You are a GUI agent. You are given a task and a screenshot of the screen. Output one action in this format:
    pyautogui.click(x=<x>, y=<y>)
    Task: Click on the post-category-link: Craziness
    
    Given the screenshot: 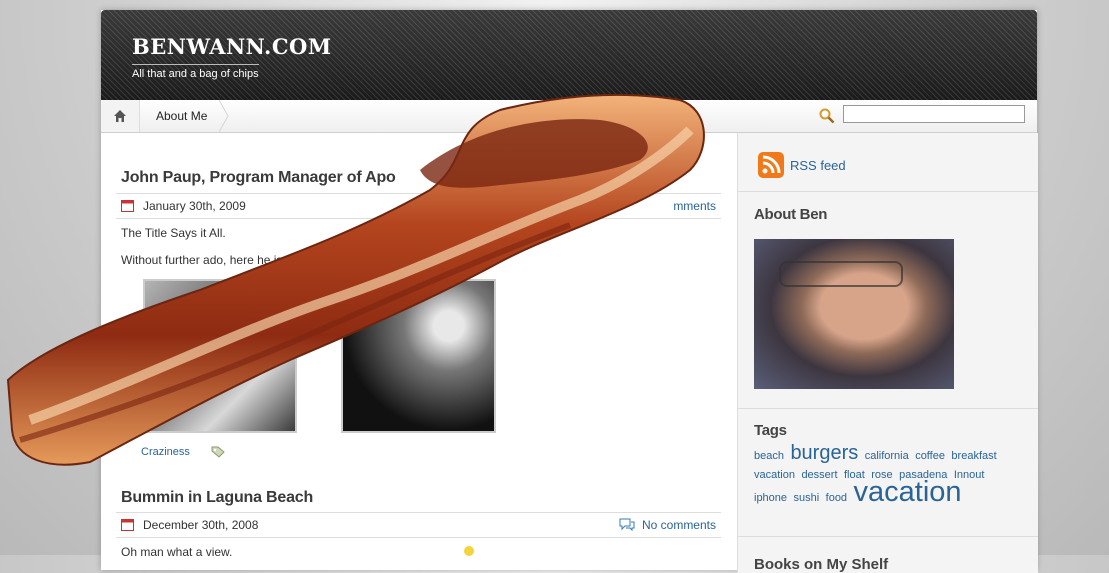 What is the action you would take?
    pyautogui.click(x=165, y=452)
    